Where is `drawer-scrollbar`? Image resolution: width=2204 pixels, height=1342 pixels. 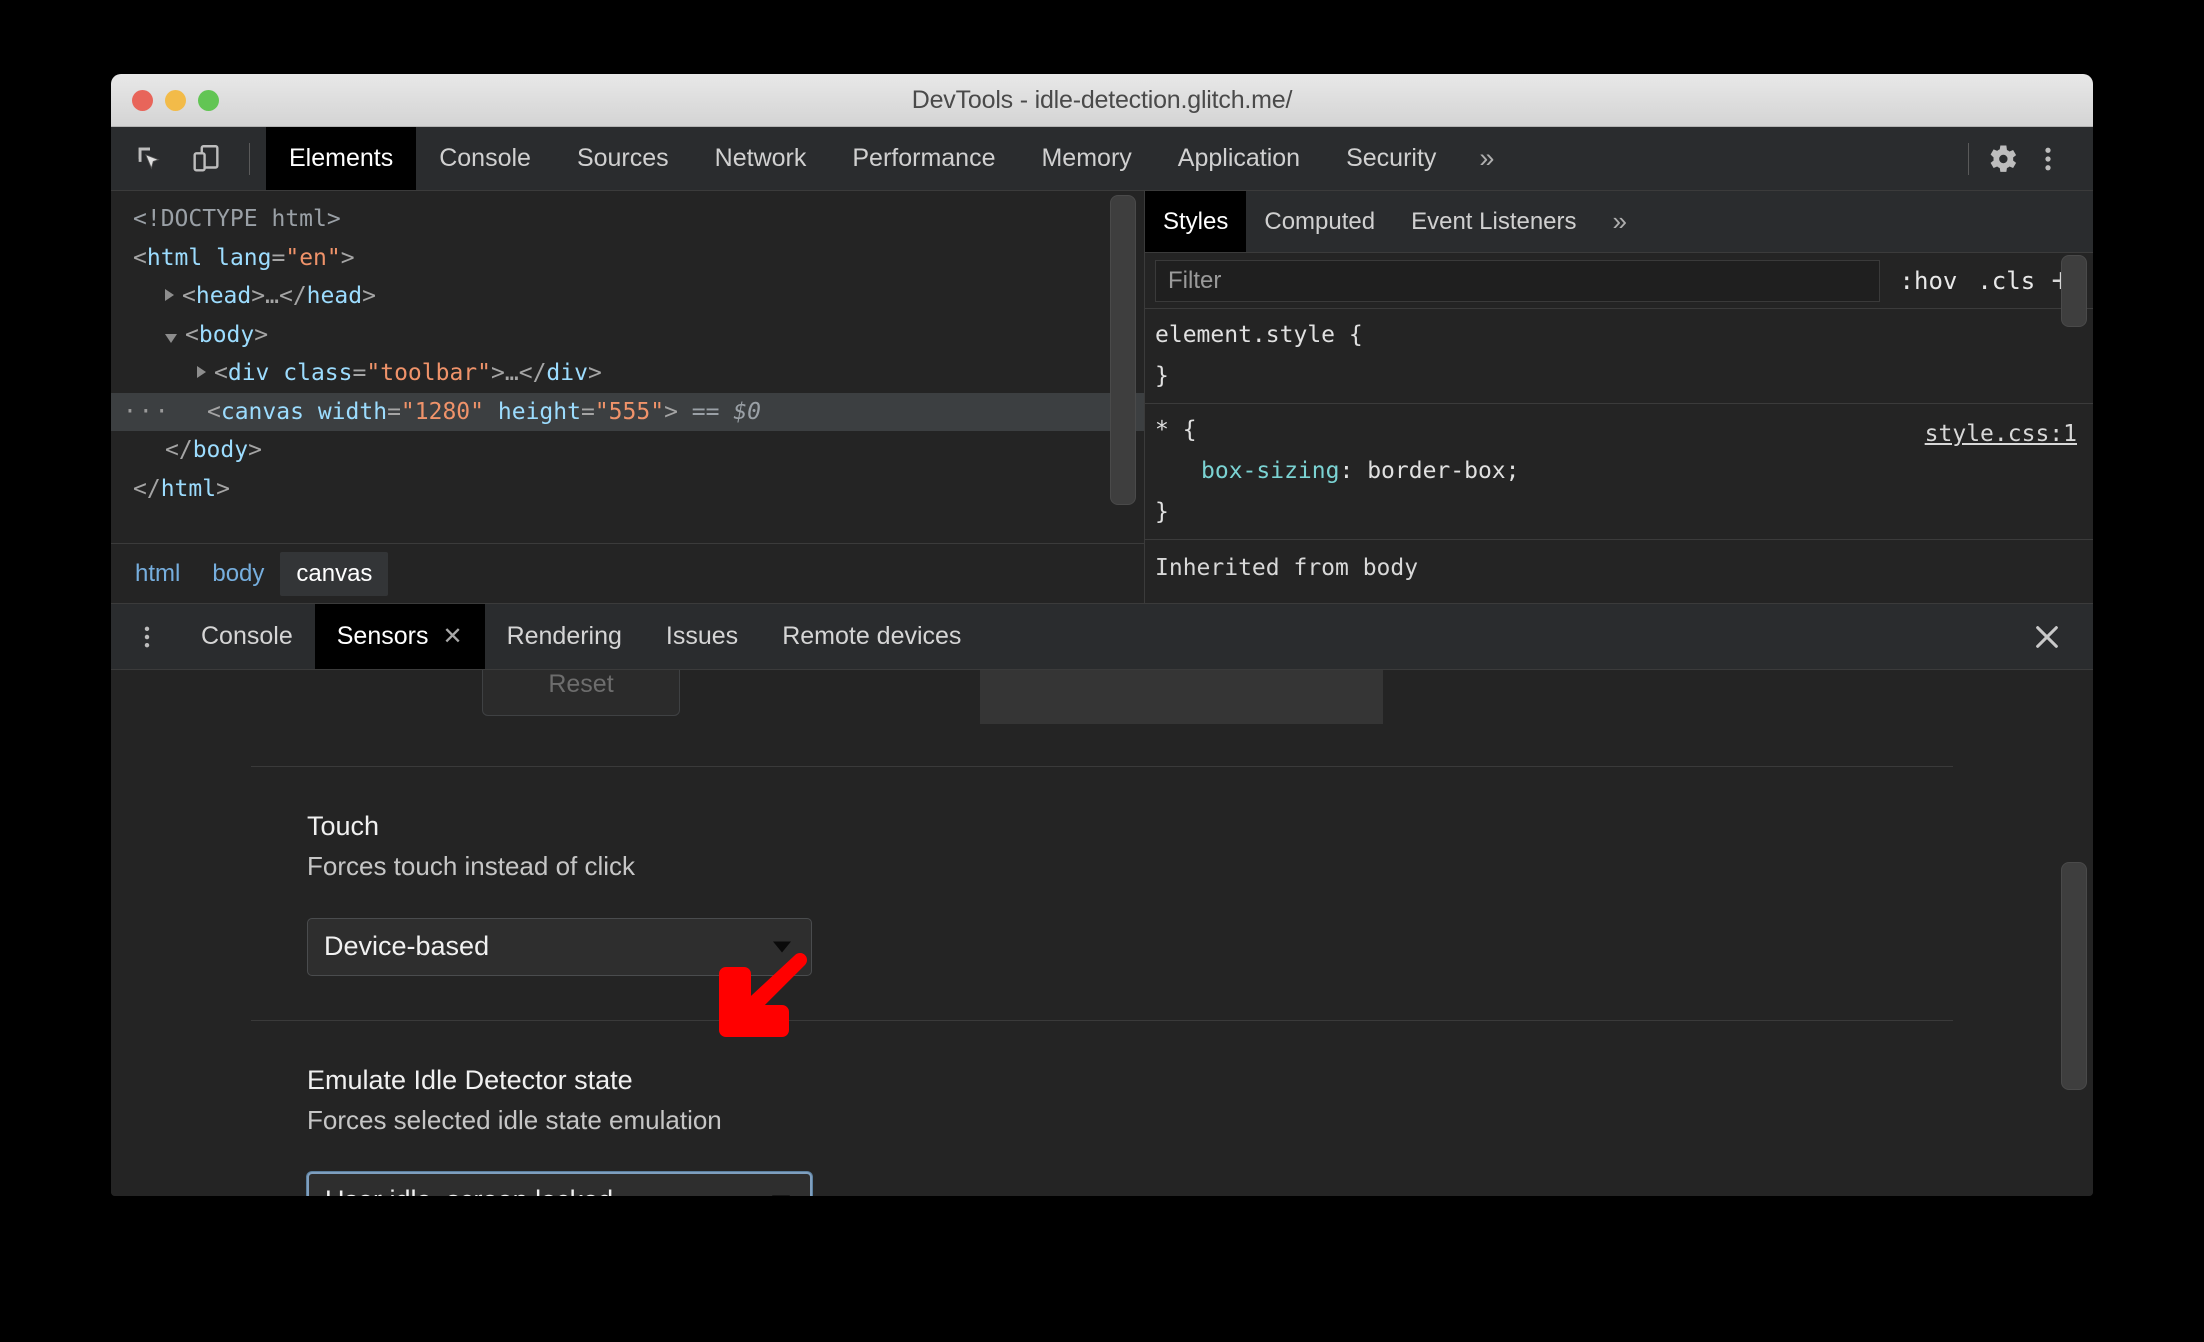
drawer-scrollbar is located at coordinates (2074, 895).